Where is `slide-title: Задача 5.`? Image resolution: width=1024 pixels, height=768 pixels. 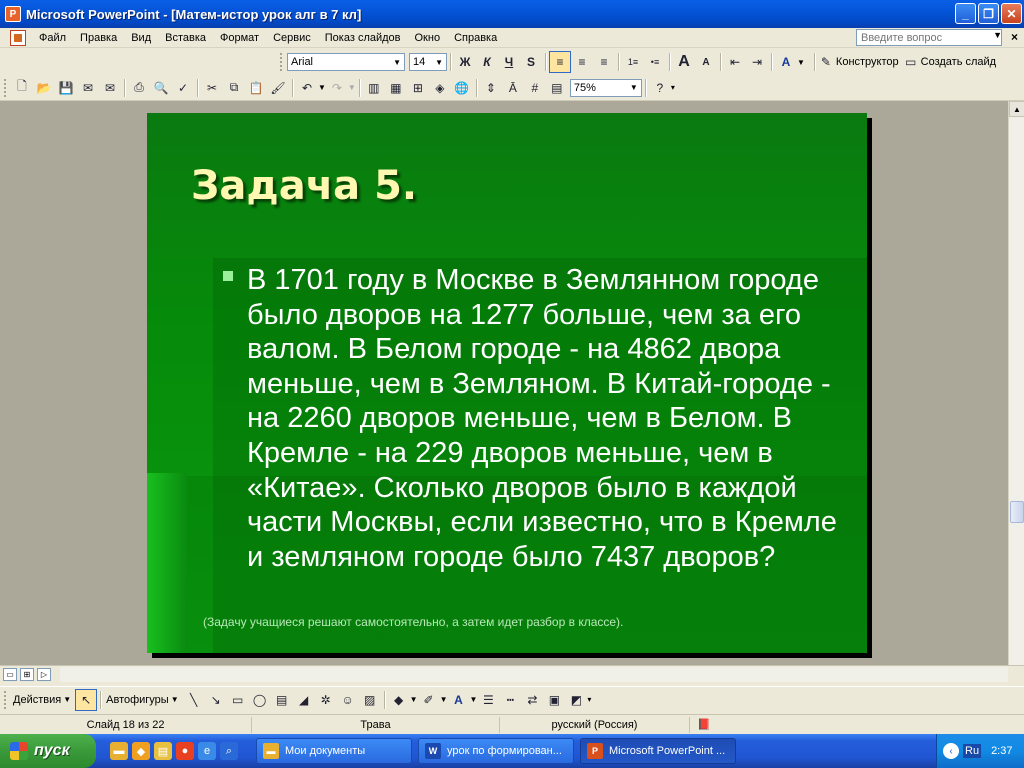
slide-title: Задача 5. is located at coordinates (304, 186).